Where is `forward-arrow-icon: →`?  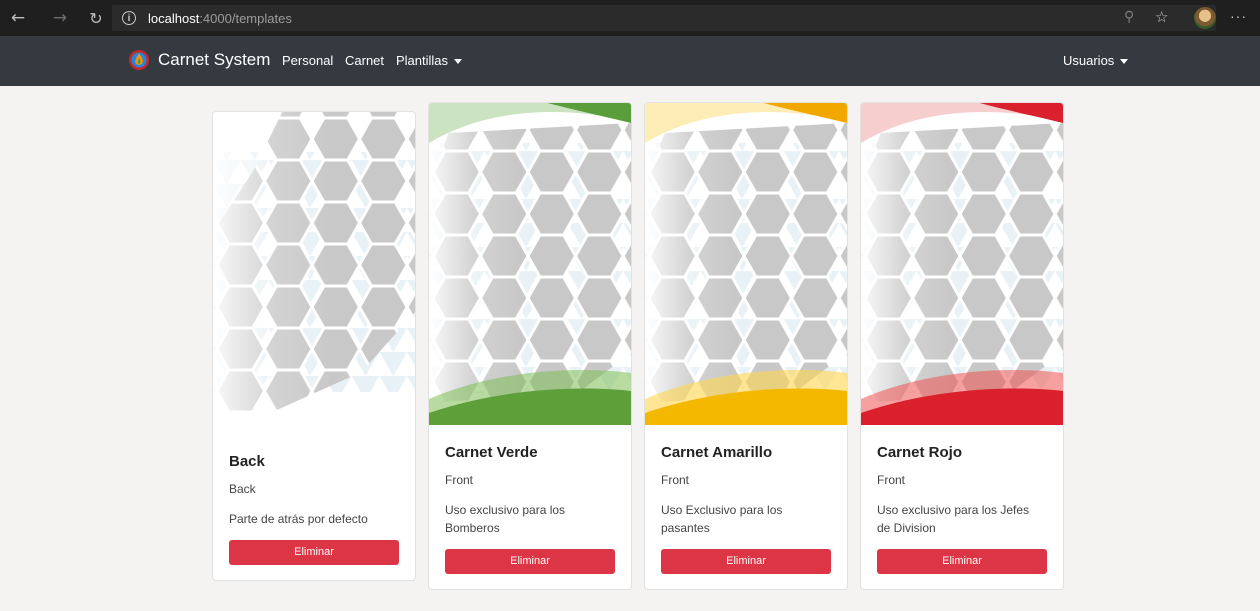
forward-arrow-icon: → is located at coordinates (60, 18).